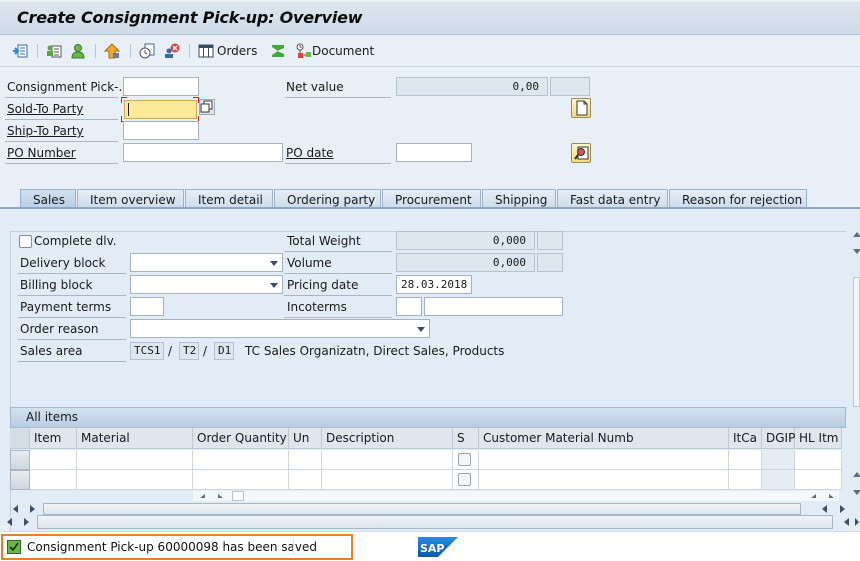 The height and width of the screenshot is (561, 860). Describe the element at coordinates (78, 51) in the screenshot. I see `business-partner-button` at that location.